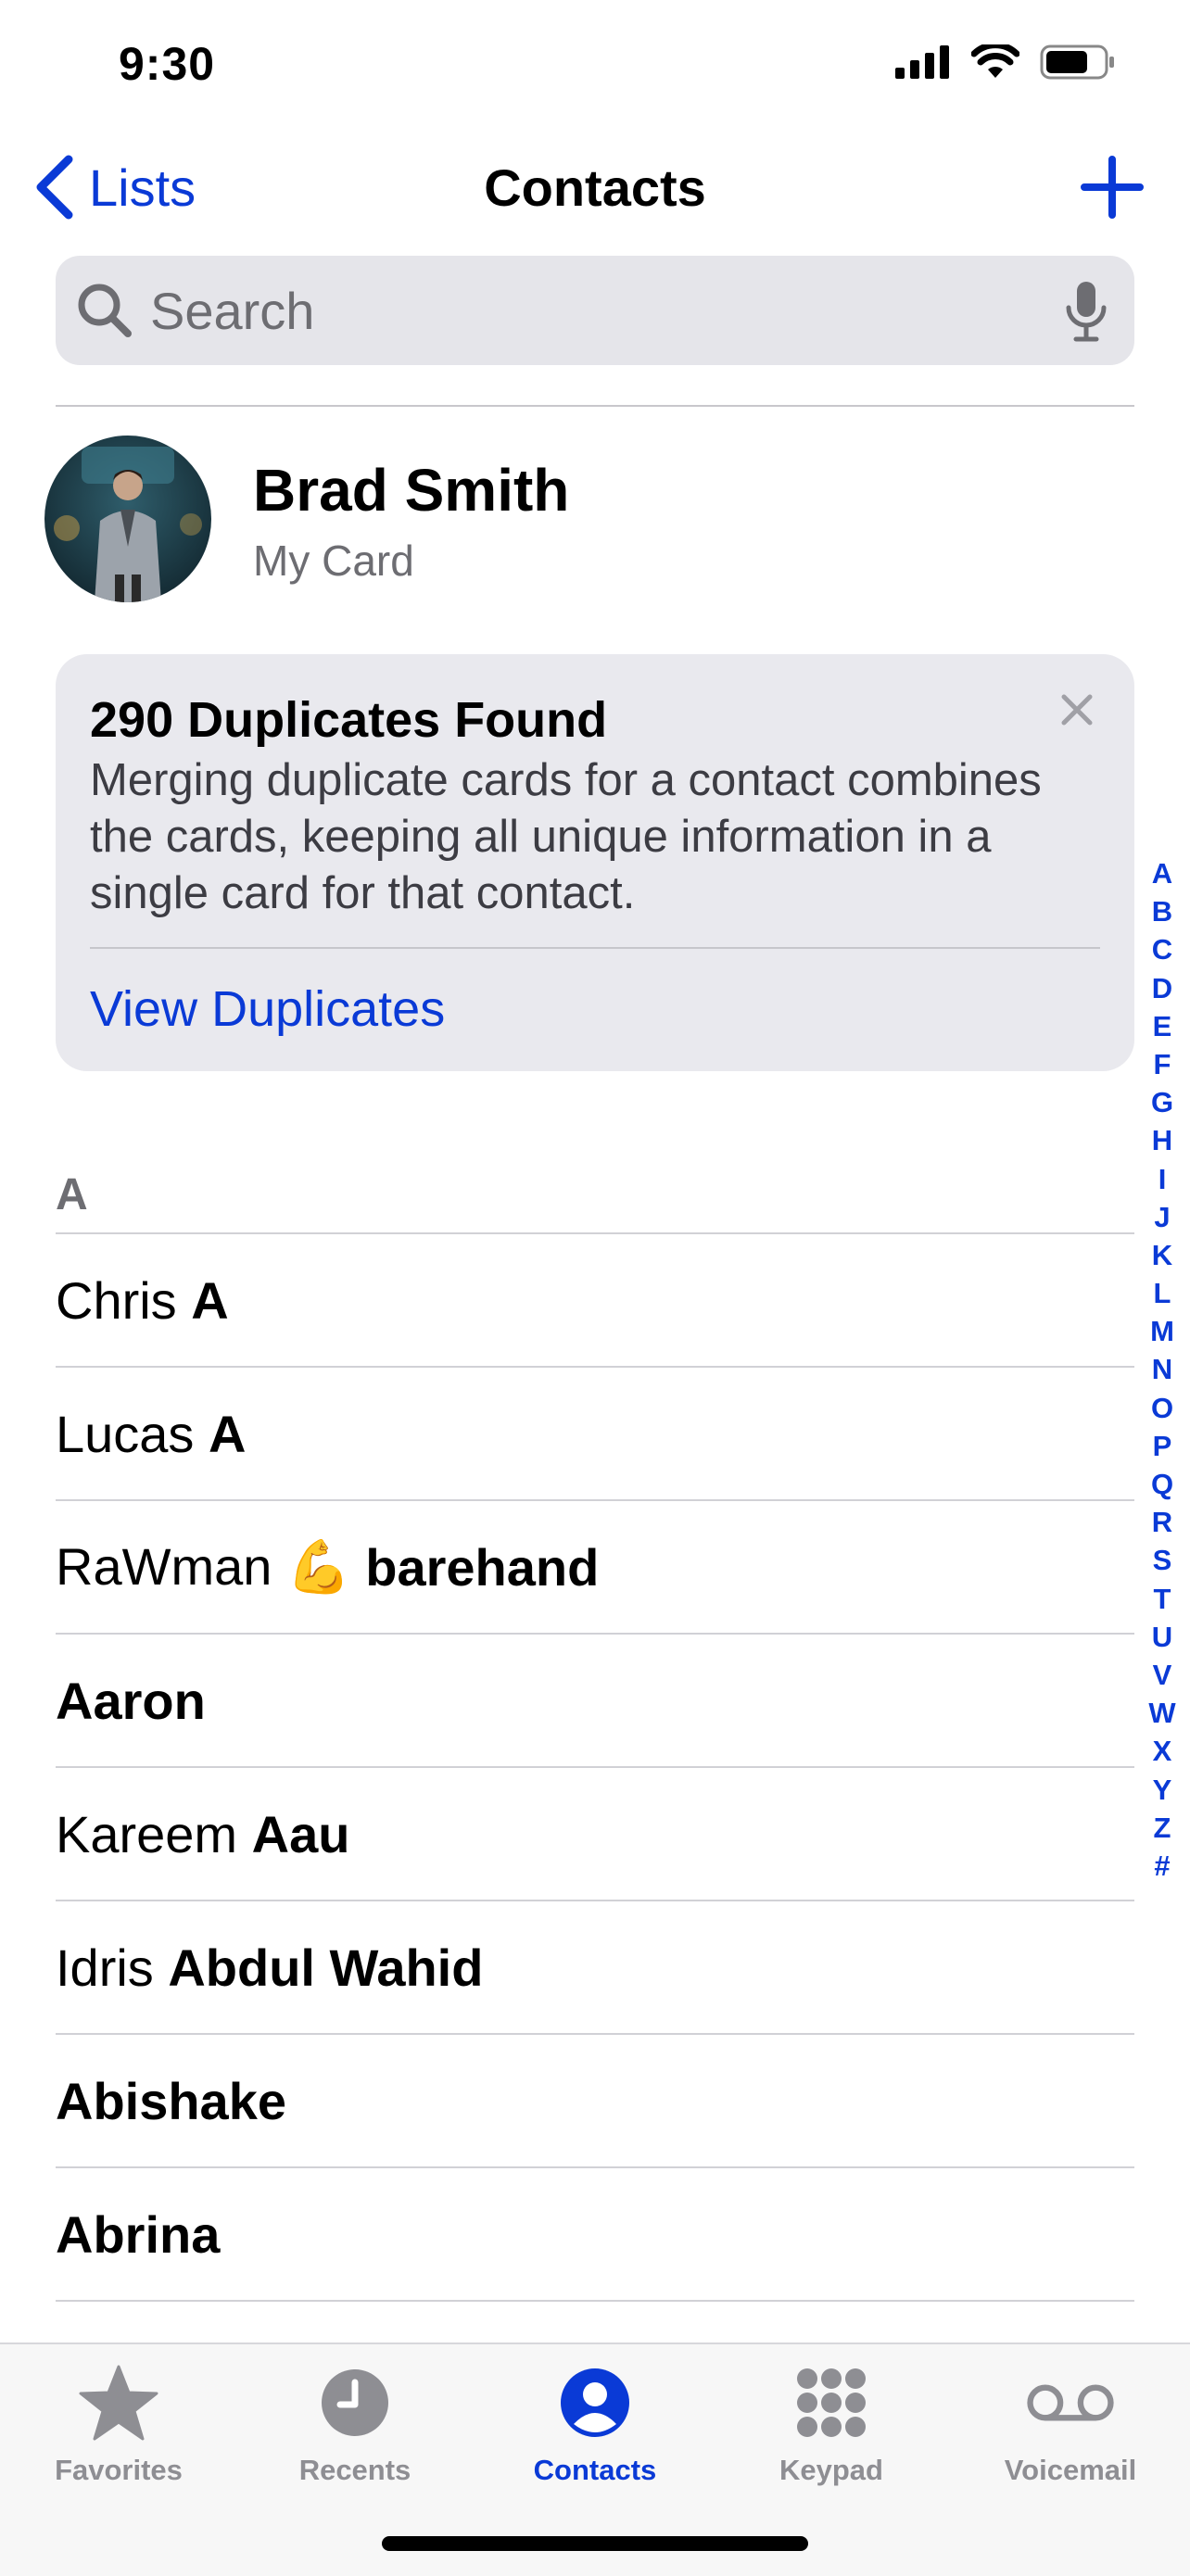 The image size is (1190, 2576). I want to click on tab-label: Contacts, so click(595, 2470).